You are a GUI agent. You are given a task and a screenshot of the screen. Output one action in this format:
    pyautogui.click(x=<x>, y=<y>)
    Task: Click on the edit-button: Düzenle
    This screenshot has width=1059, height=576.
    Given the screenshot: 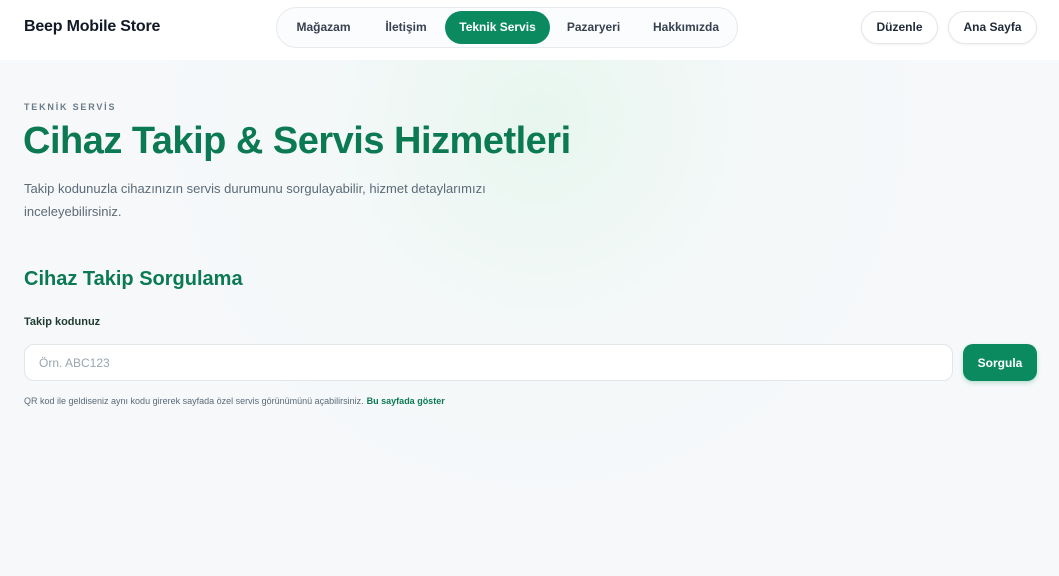 What is the action you would take?
    pyautogui.click(x=899, y=27)
    